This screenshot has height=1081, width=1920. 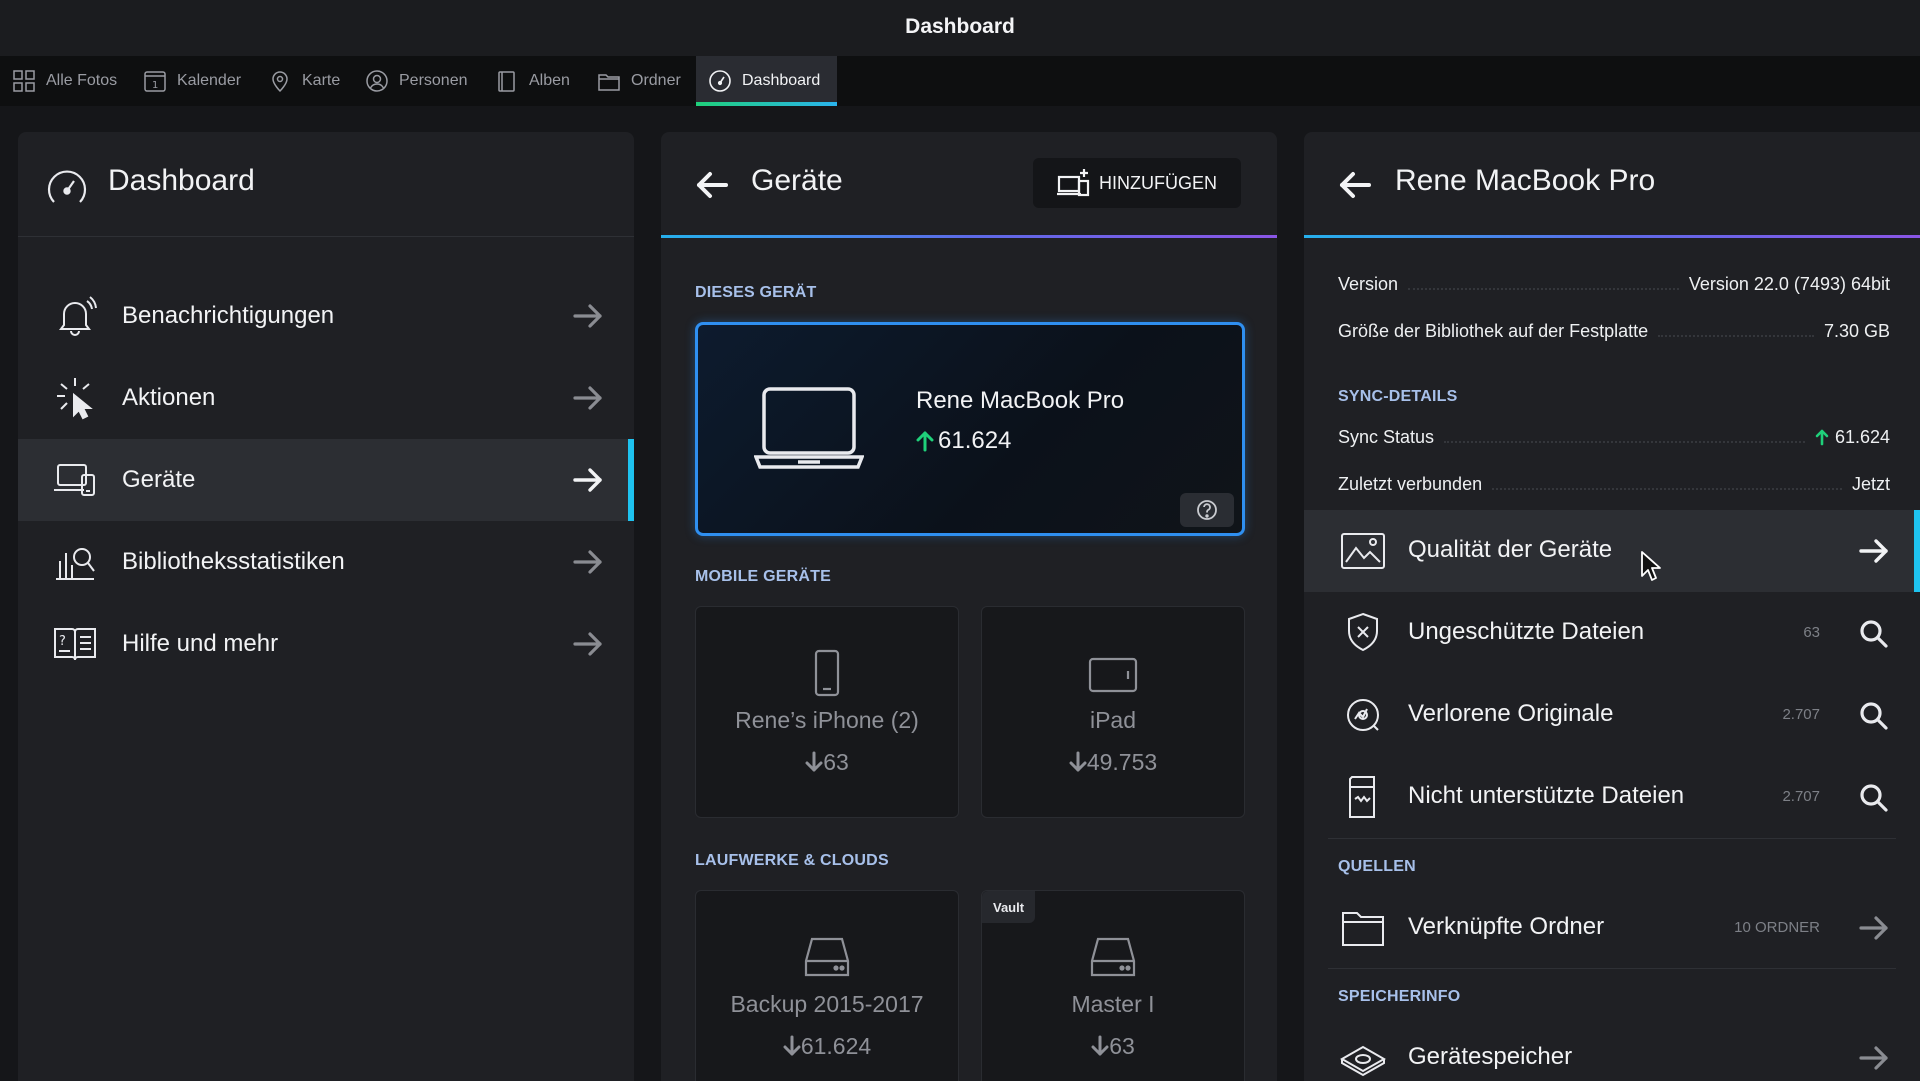 I want to click on item-count: 10 ORDNER, so click(x=1777, y=927).